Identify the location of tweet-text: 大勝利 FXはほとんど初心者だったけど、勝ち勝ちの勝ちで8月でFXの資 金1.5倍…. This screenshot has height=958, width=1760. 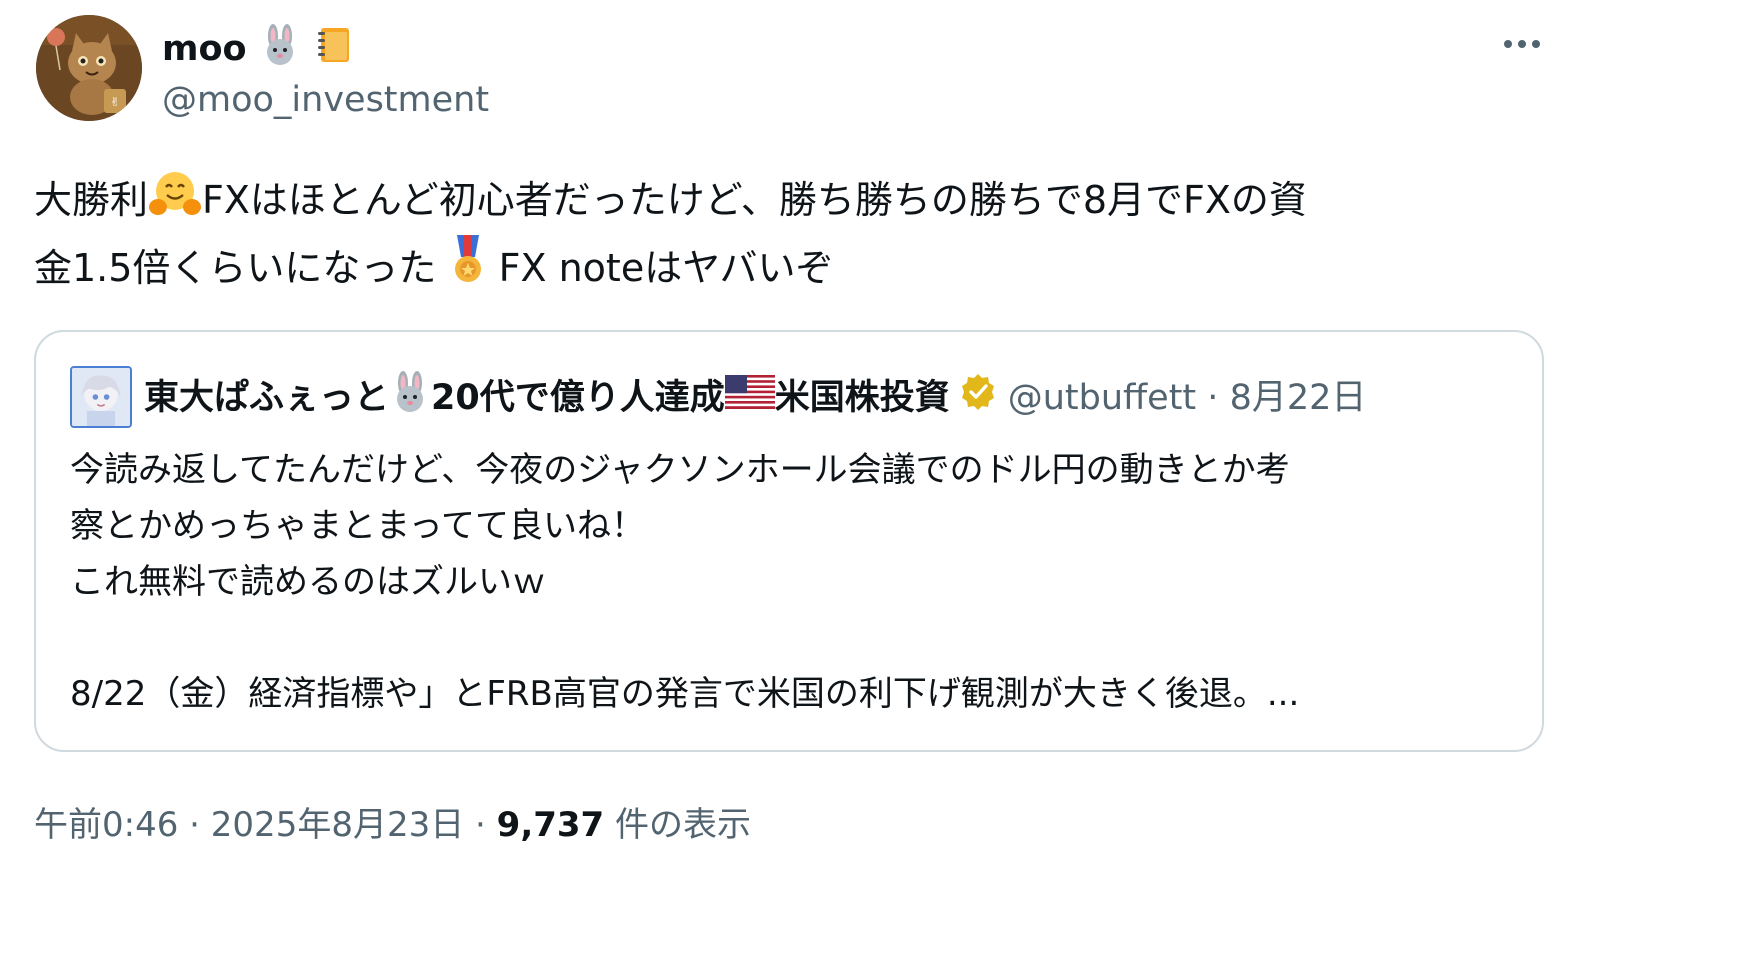
(789, 234).